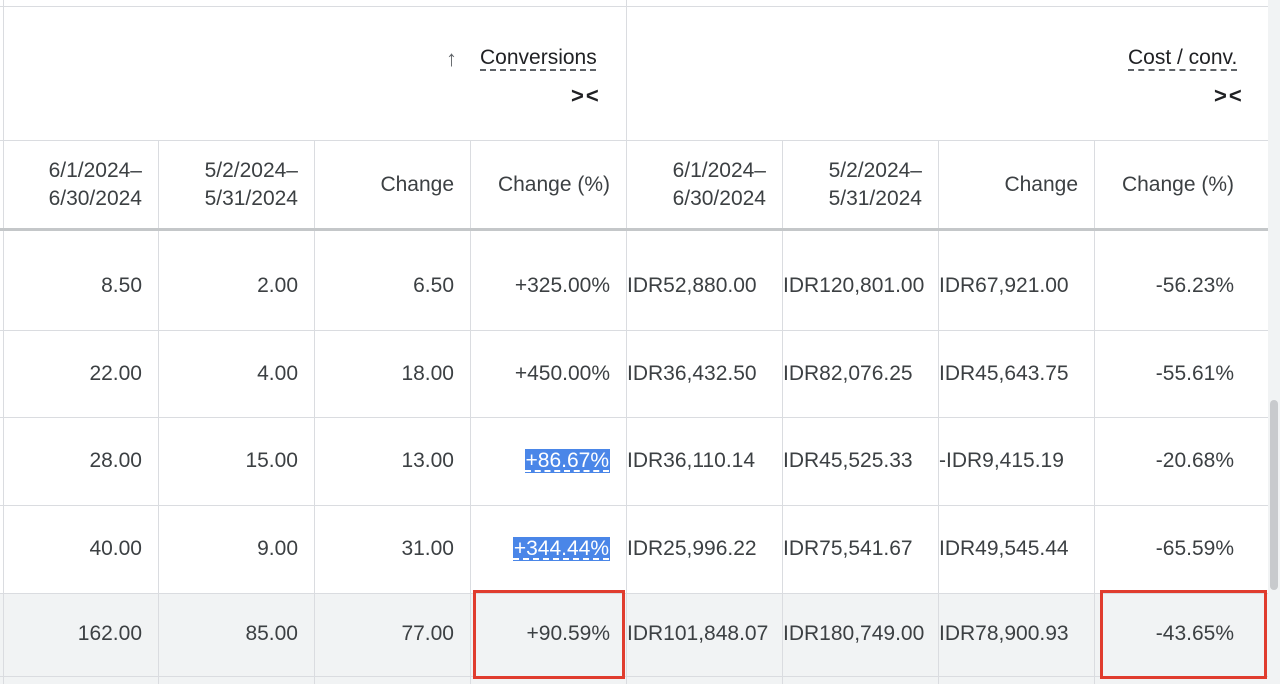 The height and width of the screenshot is (684, 1280). I want to click on cell-change-cost-per-conv: -IDR9,415.19, so click(1016, 461).